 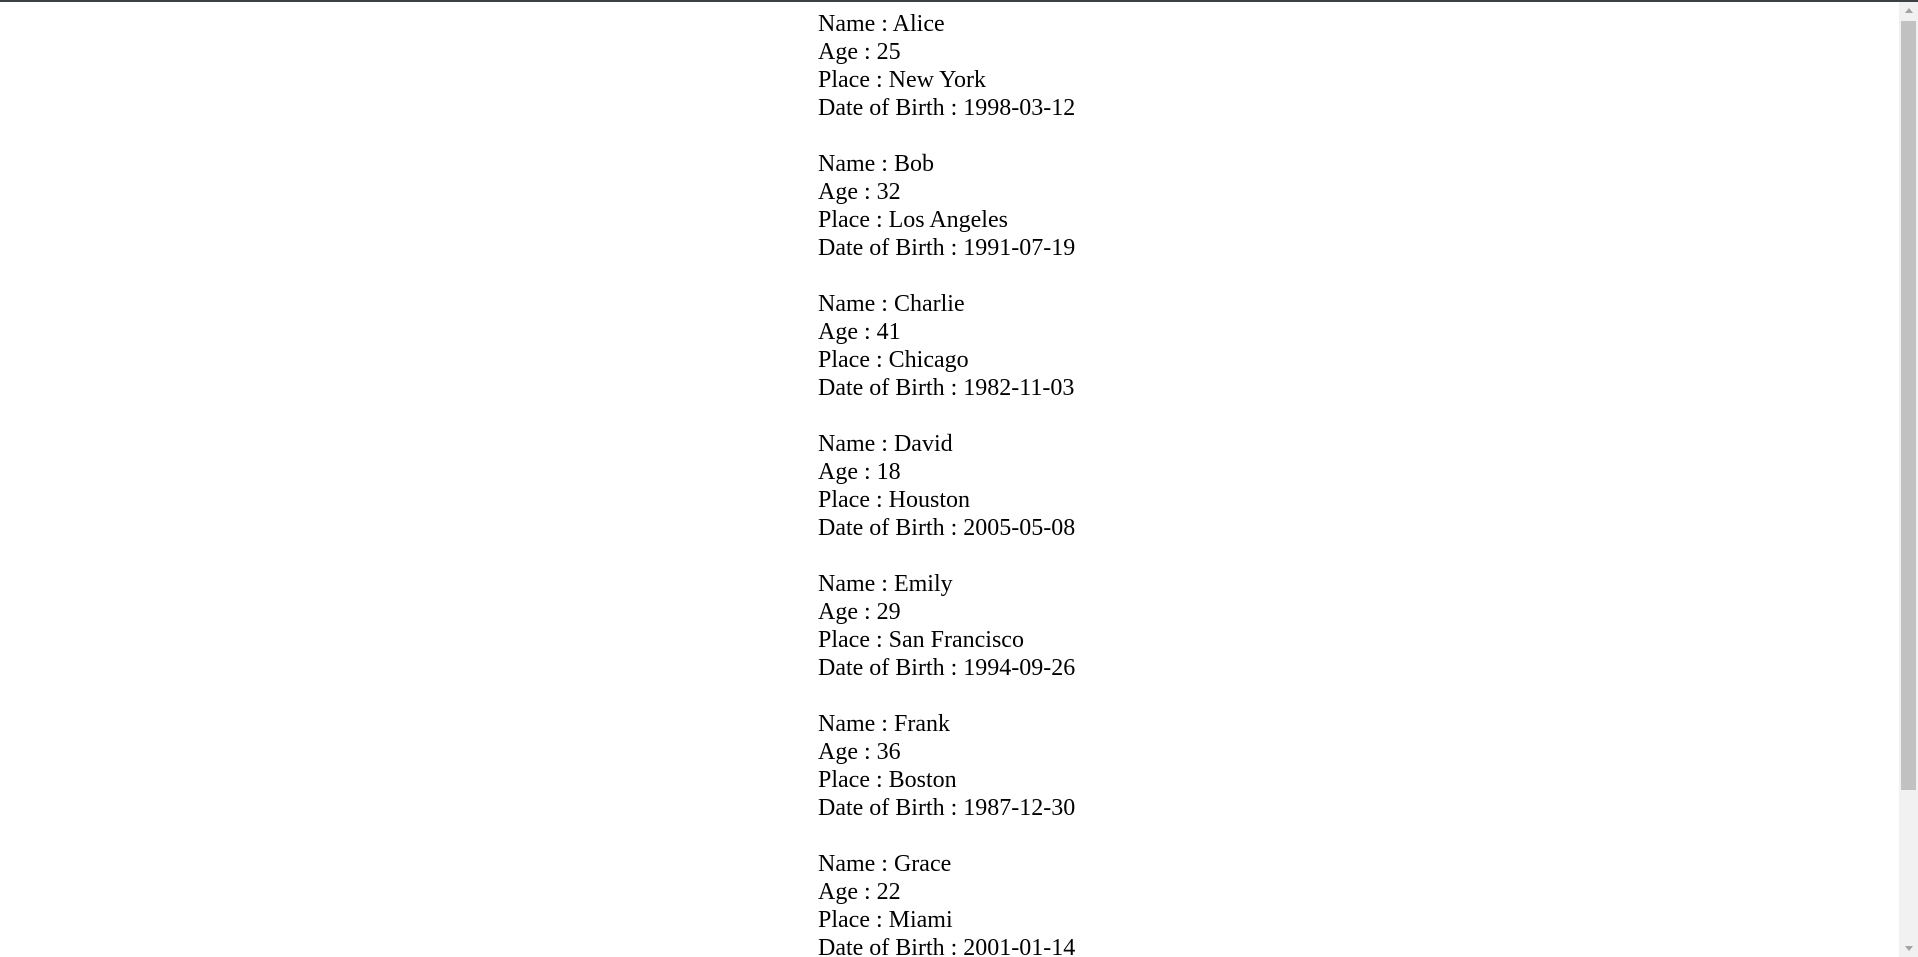 What do you see at coordinates (876, 164) in the screenshot?
I see `person-name: Name : Bob` at bounding box center [876, 164].